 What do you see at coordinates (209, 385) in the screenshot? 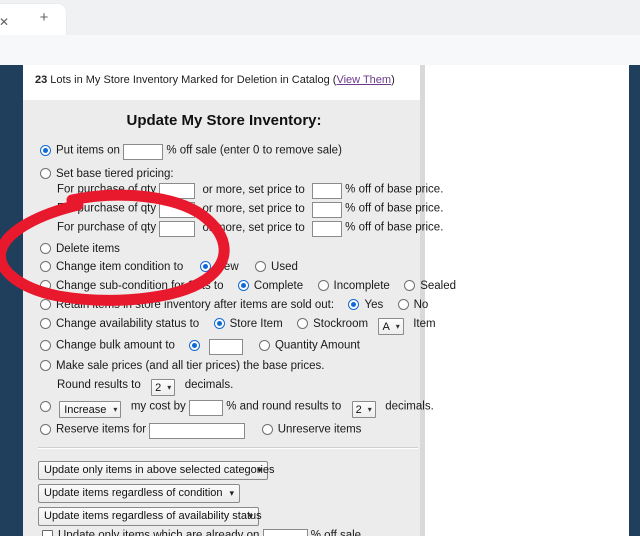
I see `label-round-suffix: decimals.` at bounding box center [209, 385].